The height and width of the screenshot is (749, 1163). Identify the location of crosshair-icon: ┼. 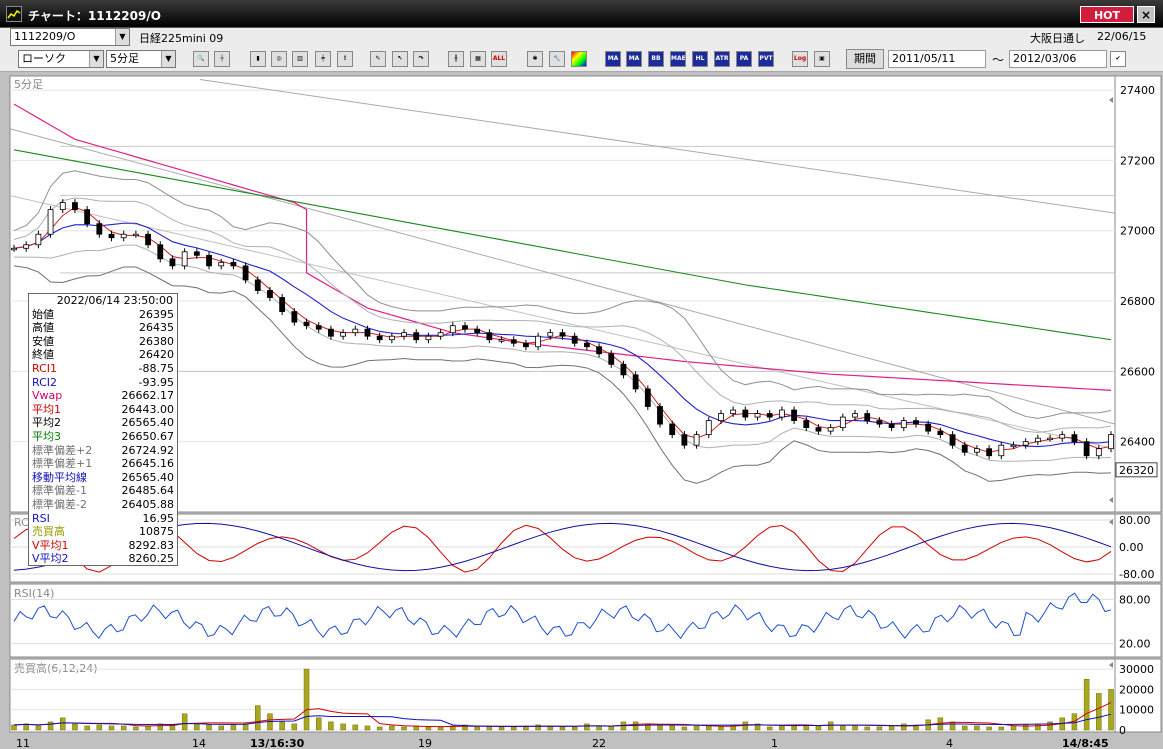
(222, 59).